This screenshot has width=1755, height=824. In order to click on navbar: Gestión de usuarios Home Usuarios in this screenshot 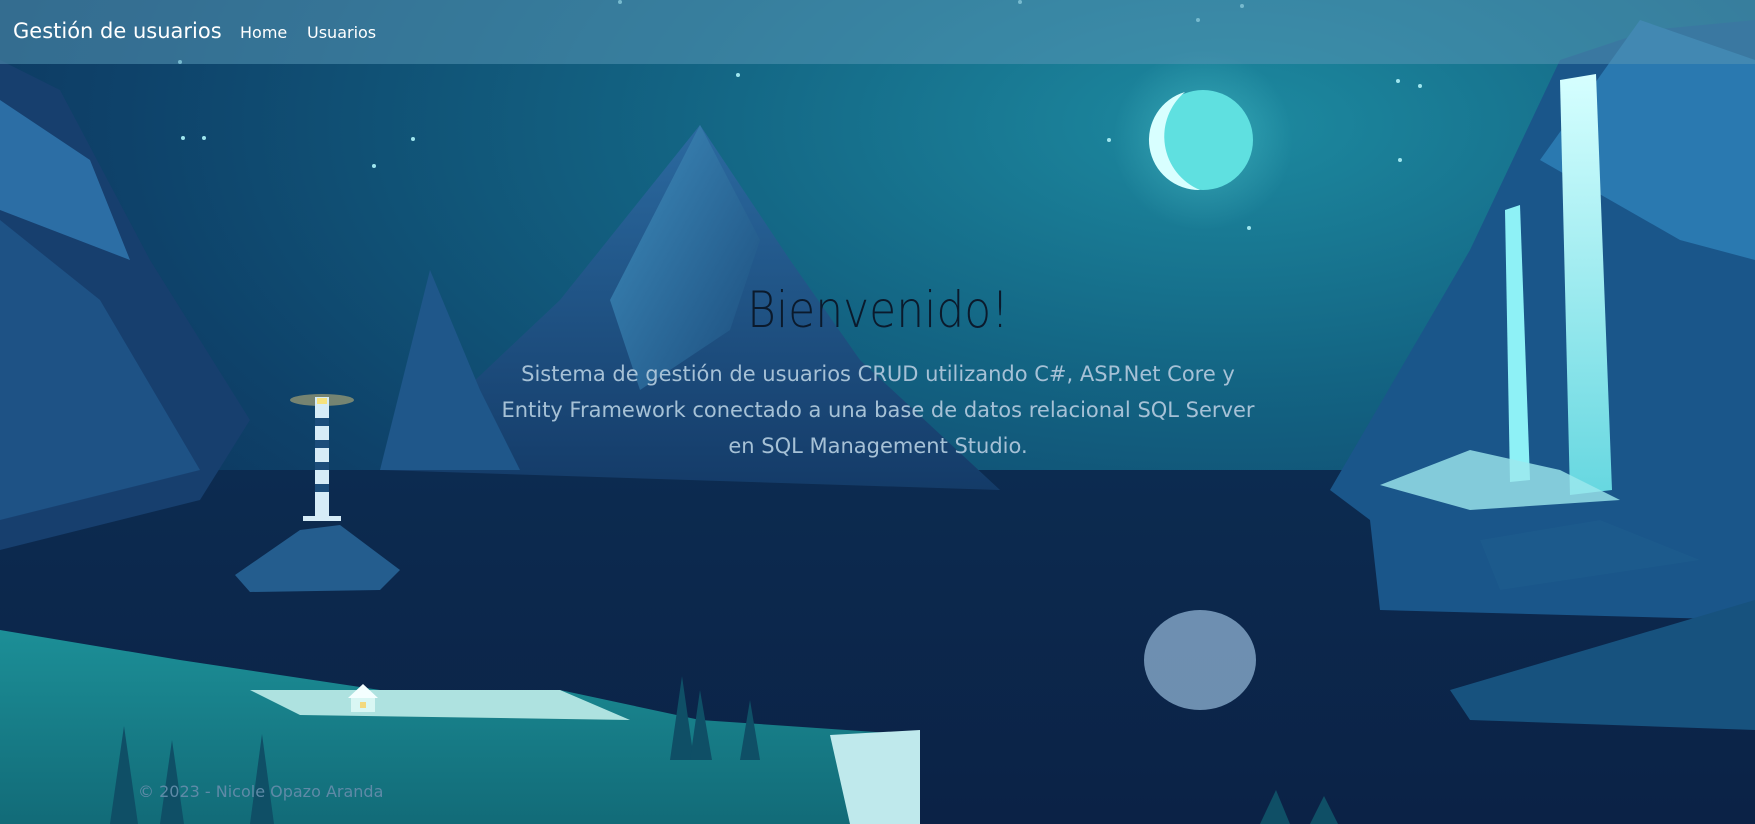, I will do `click(877, 32)`.